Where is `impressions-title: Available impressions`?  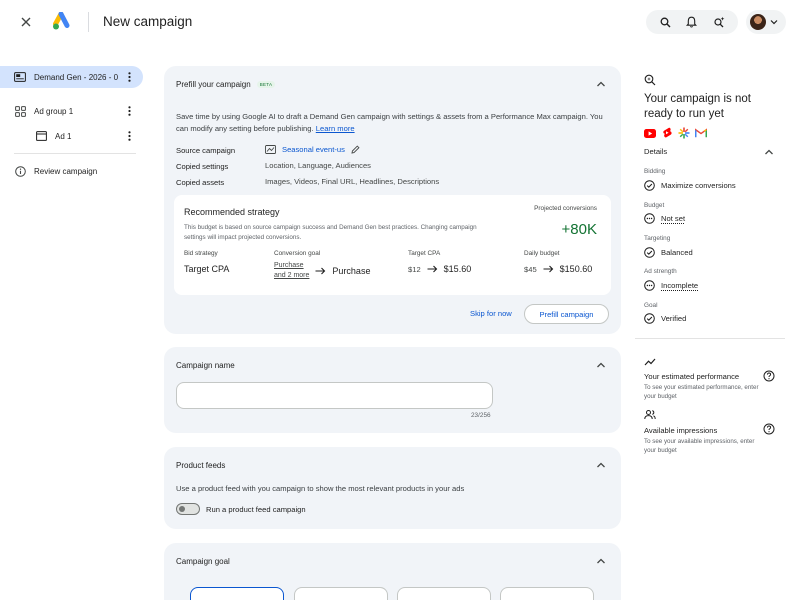 impressions-title: Available impressions is located at coordinates (681, 430).